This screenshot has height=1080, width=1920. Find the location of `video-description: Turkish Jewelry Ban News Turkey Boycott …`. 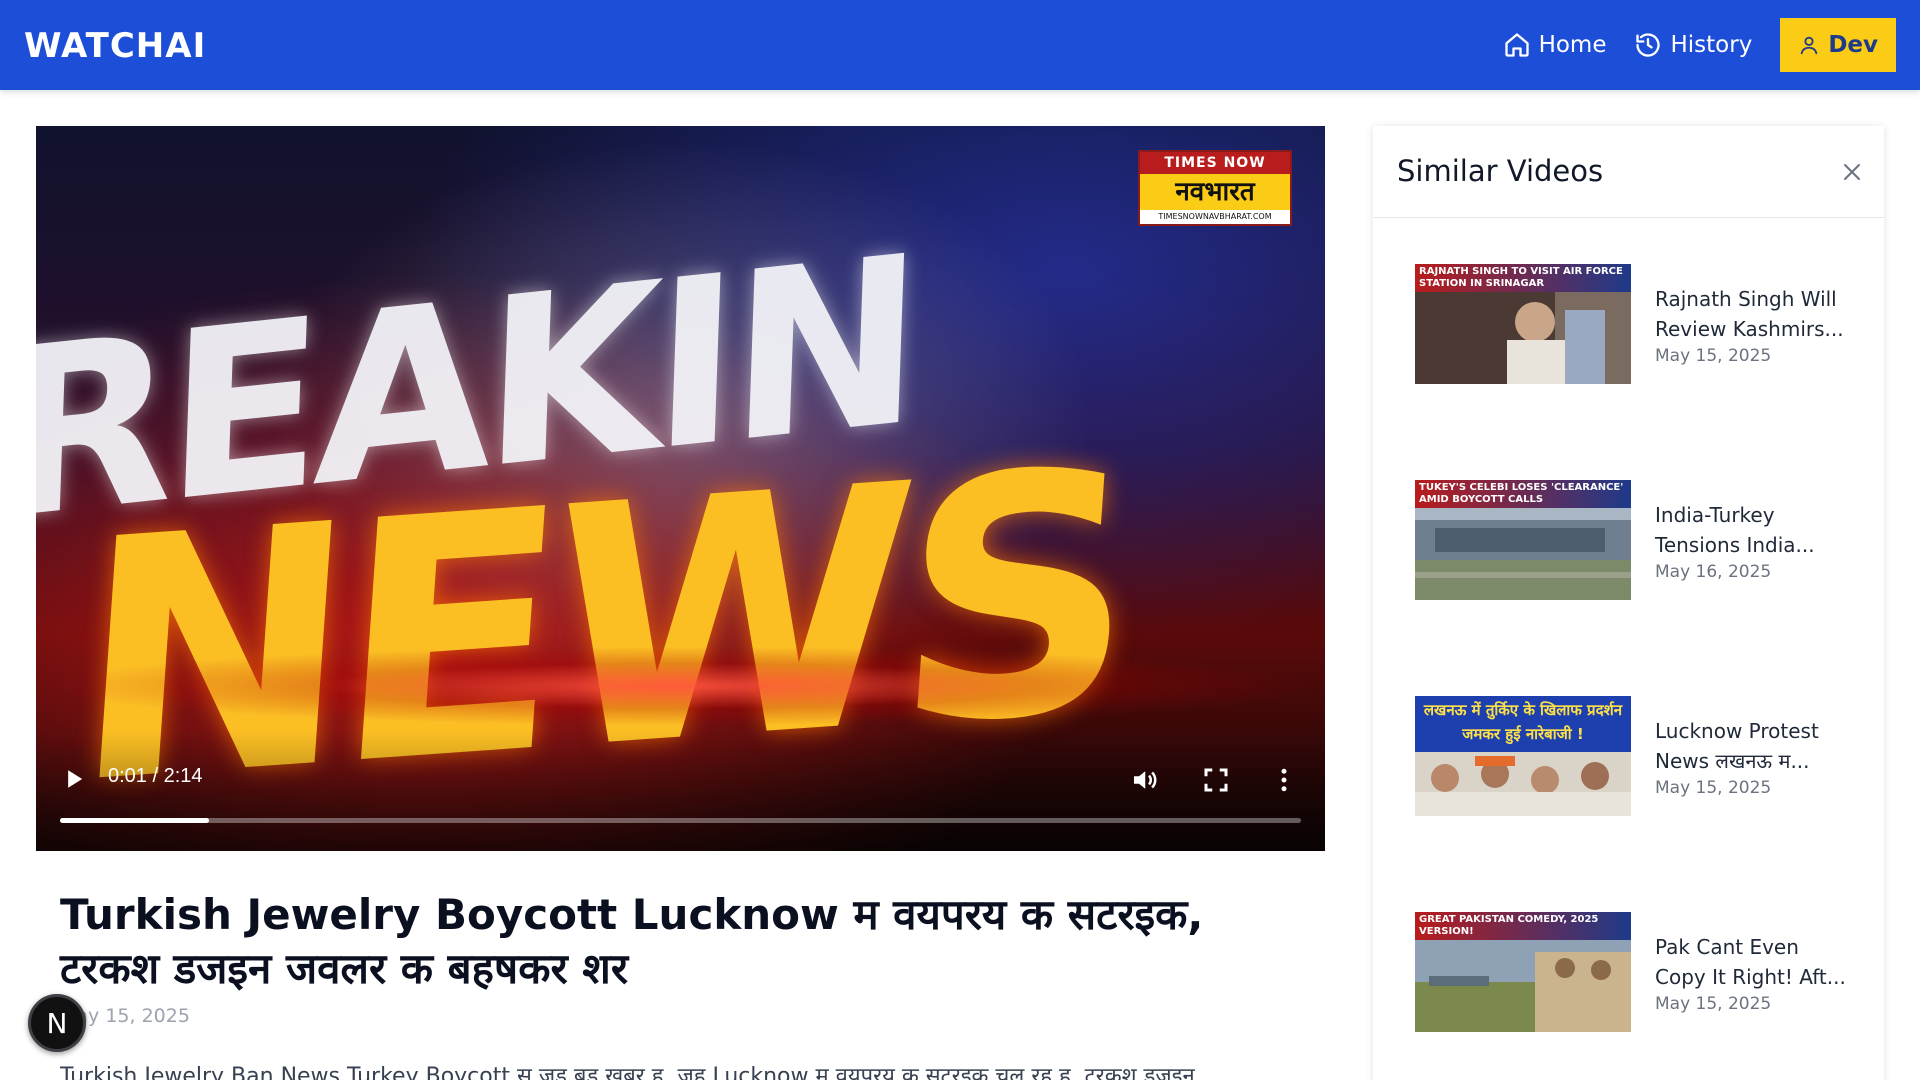

video-description: Turkish Jewelry Ban News Turkey Boycott … is located at coordinates (627, 1072).